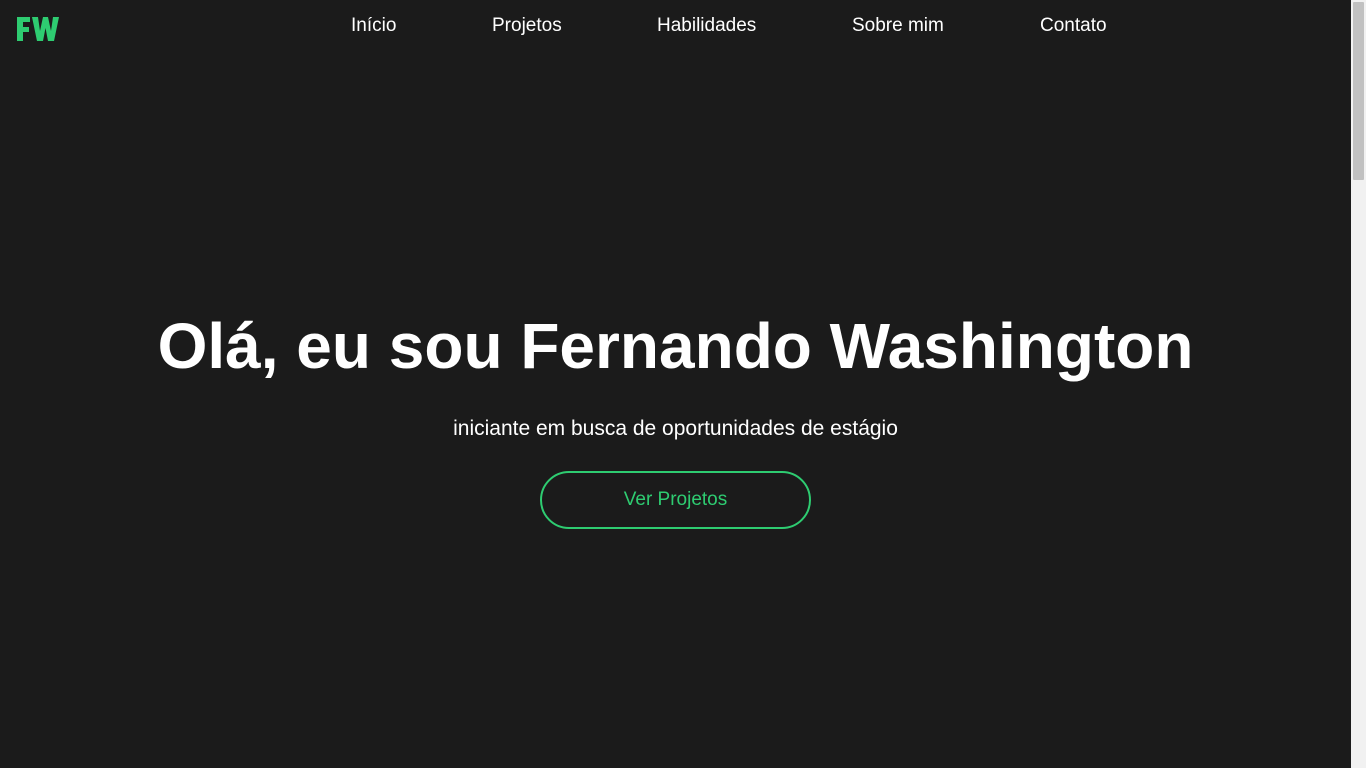  What do you see at coordinates (1358, 91) in the screenshot?
I see `scrollbar-thumb` at bounding box center [1358, 91].